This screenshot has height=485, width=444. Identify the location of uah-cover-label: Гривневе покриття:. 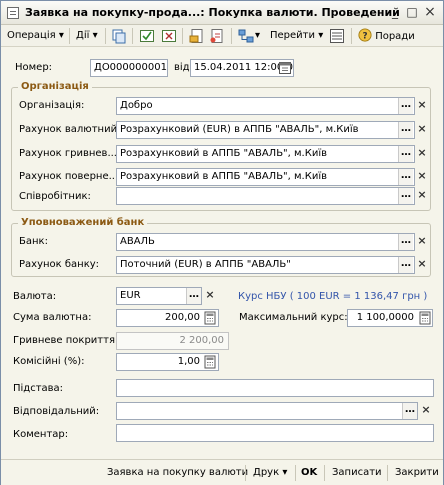
(66, 340).